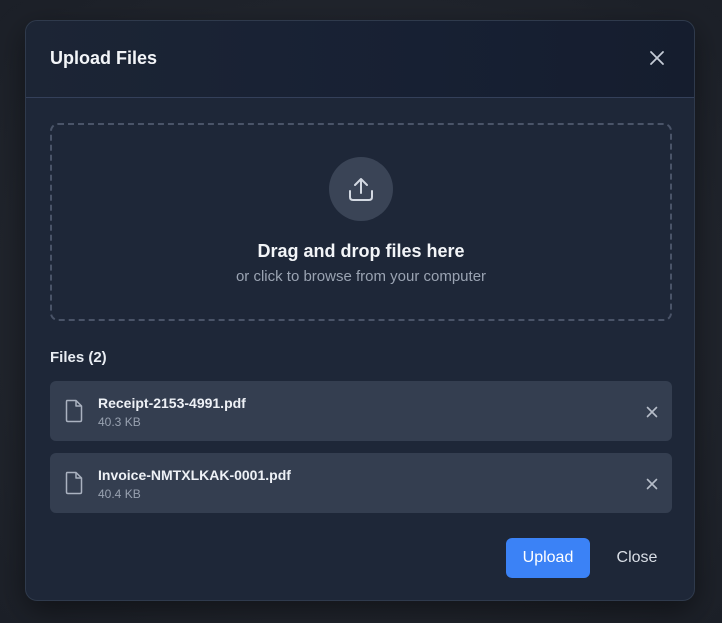 This screenshot has width=722, height=623. Describe the element at coordinates (361, 276) in the screenshot. I see `dropzone-subtitle: or click to browse from your computer` at that location.